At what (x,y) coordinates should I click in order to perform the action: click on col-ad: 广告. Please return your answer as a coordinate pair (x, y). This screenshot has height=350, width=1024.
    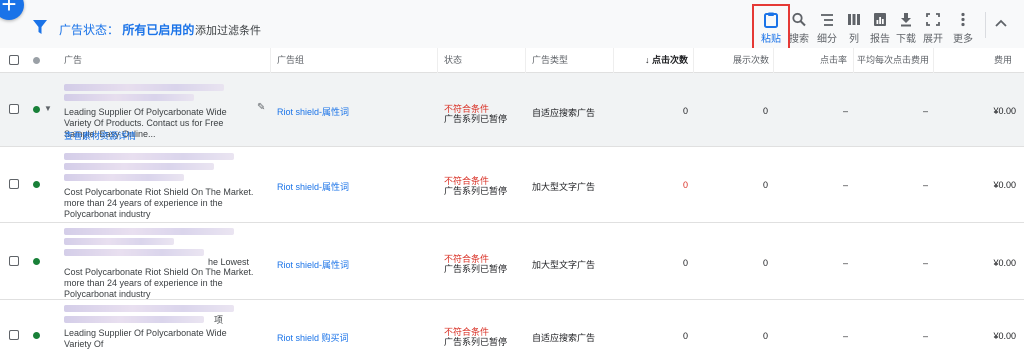
    Looking at the image, I should click on (73, 60).